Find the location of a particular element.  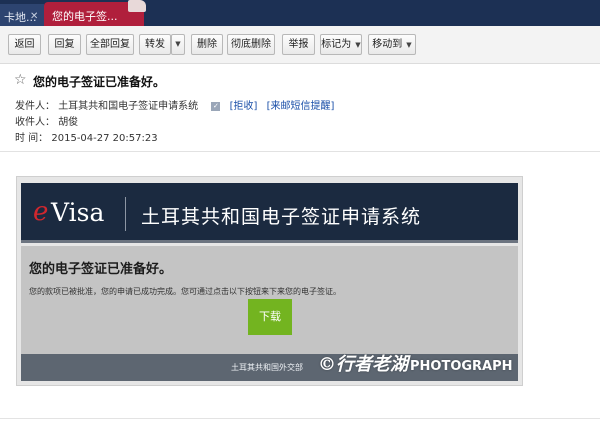

logo-divider is located at coordinates (125, 214).